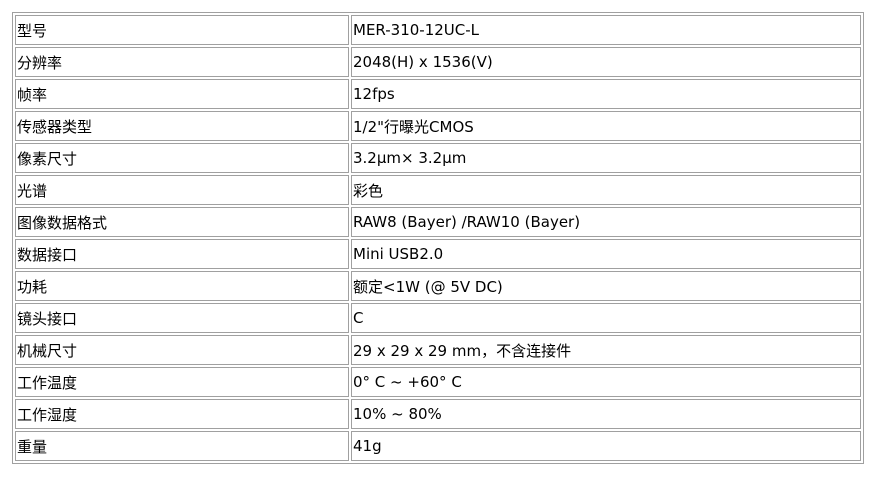 The image size is (885, 486). I want to click on spec-value: C, so click(606, 318).